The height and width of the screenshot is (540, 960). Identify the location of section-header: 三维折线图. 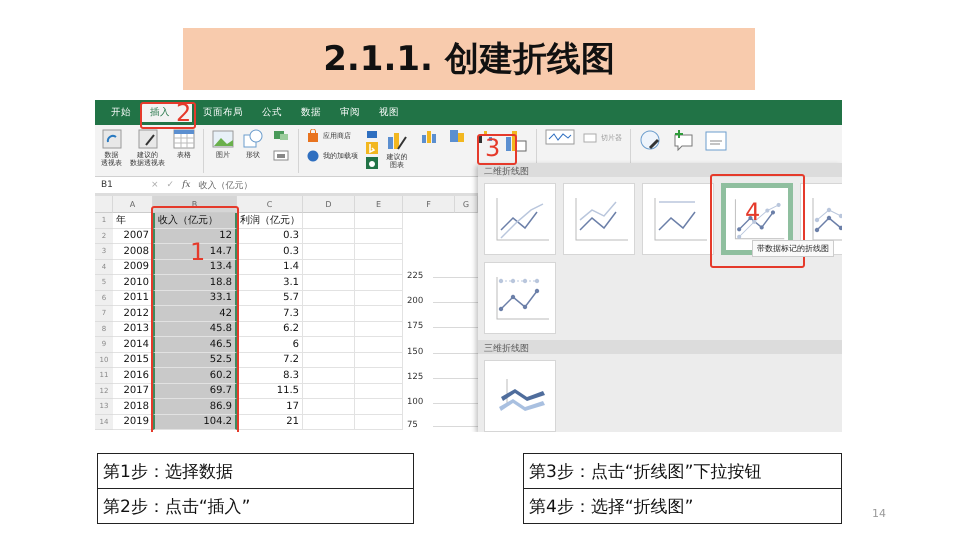
(660, 347).